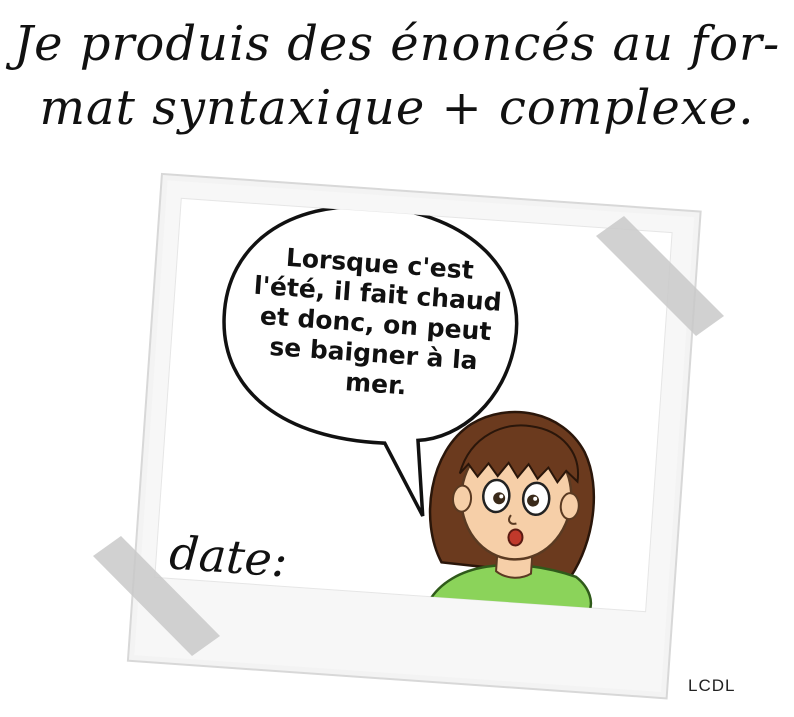 The image size is (794, 717). I want to click on speech-line-5: mer., so click(375, 383).